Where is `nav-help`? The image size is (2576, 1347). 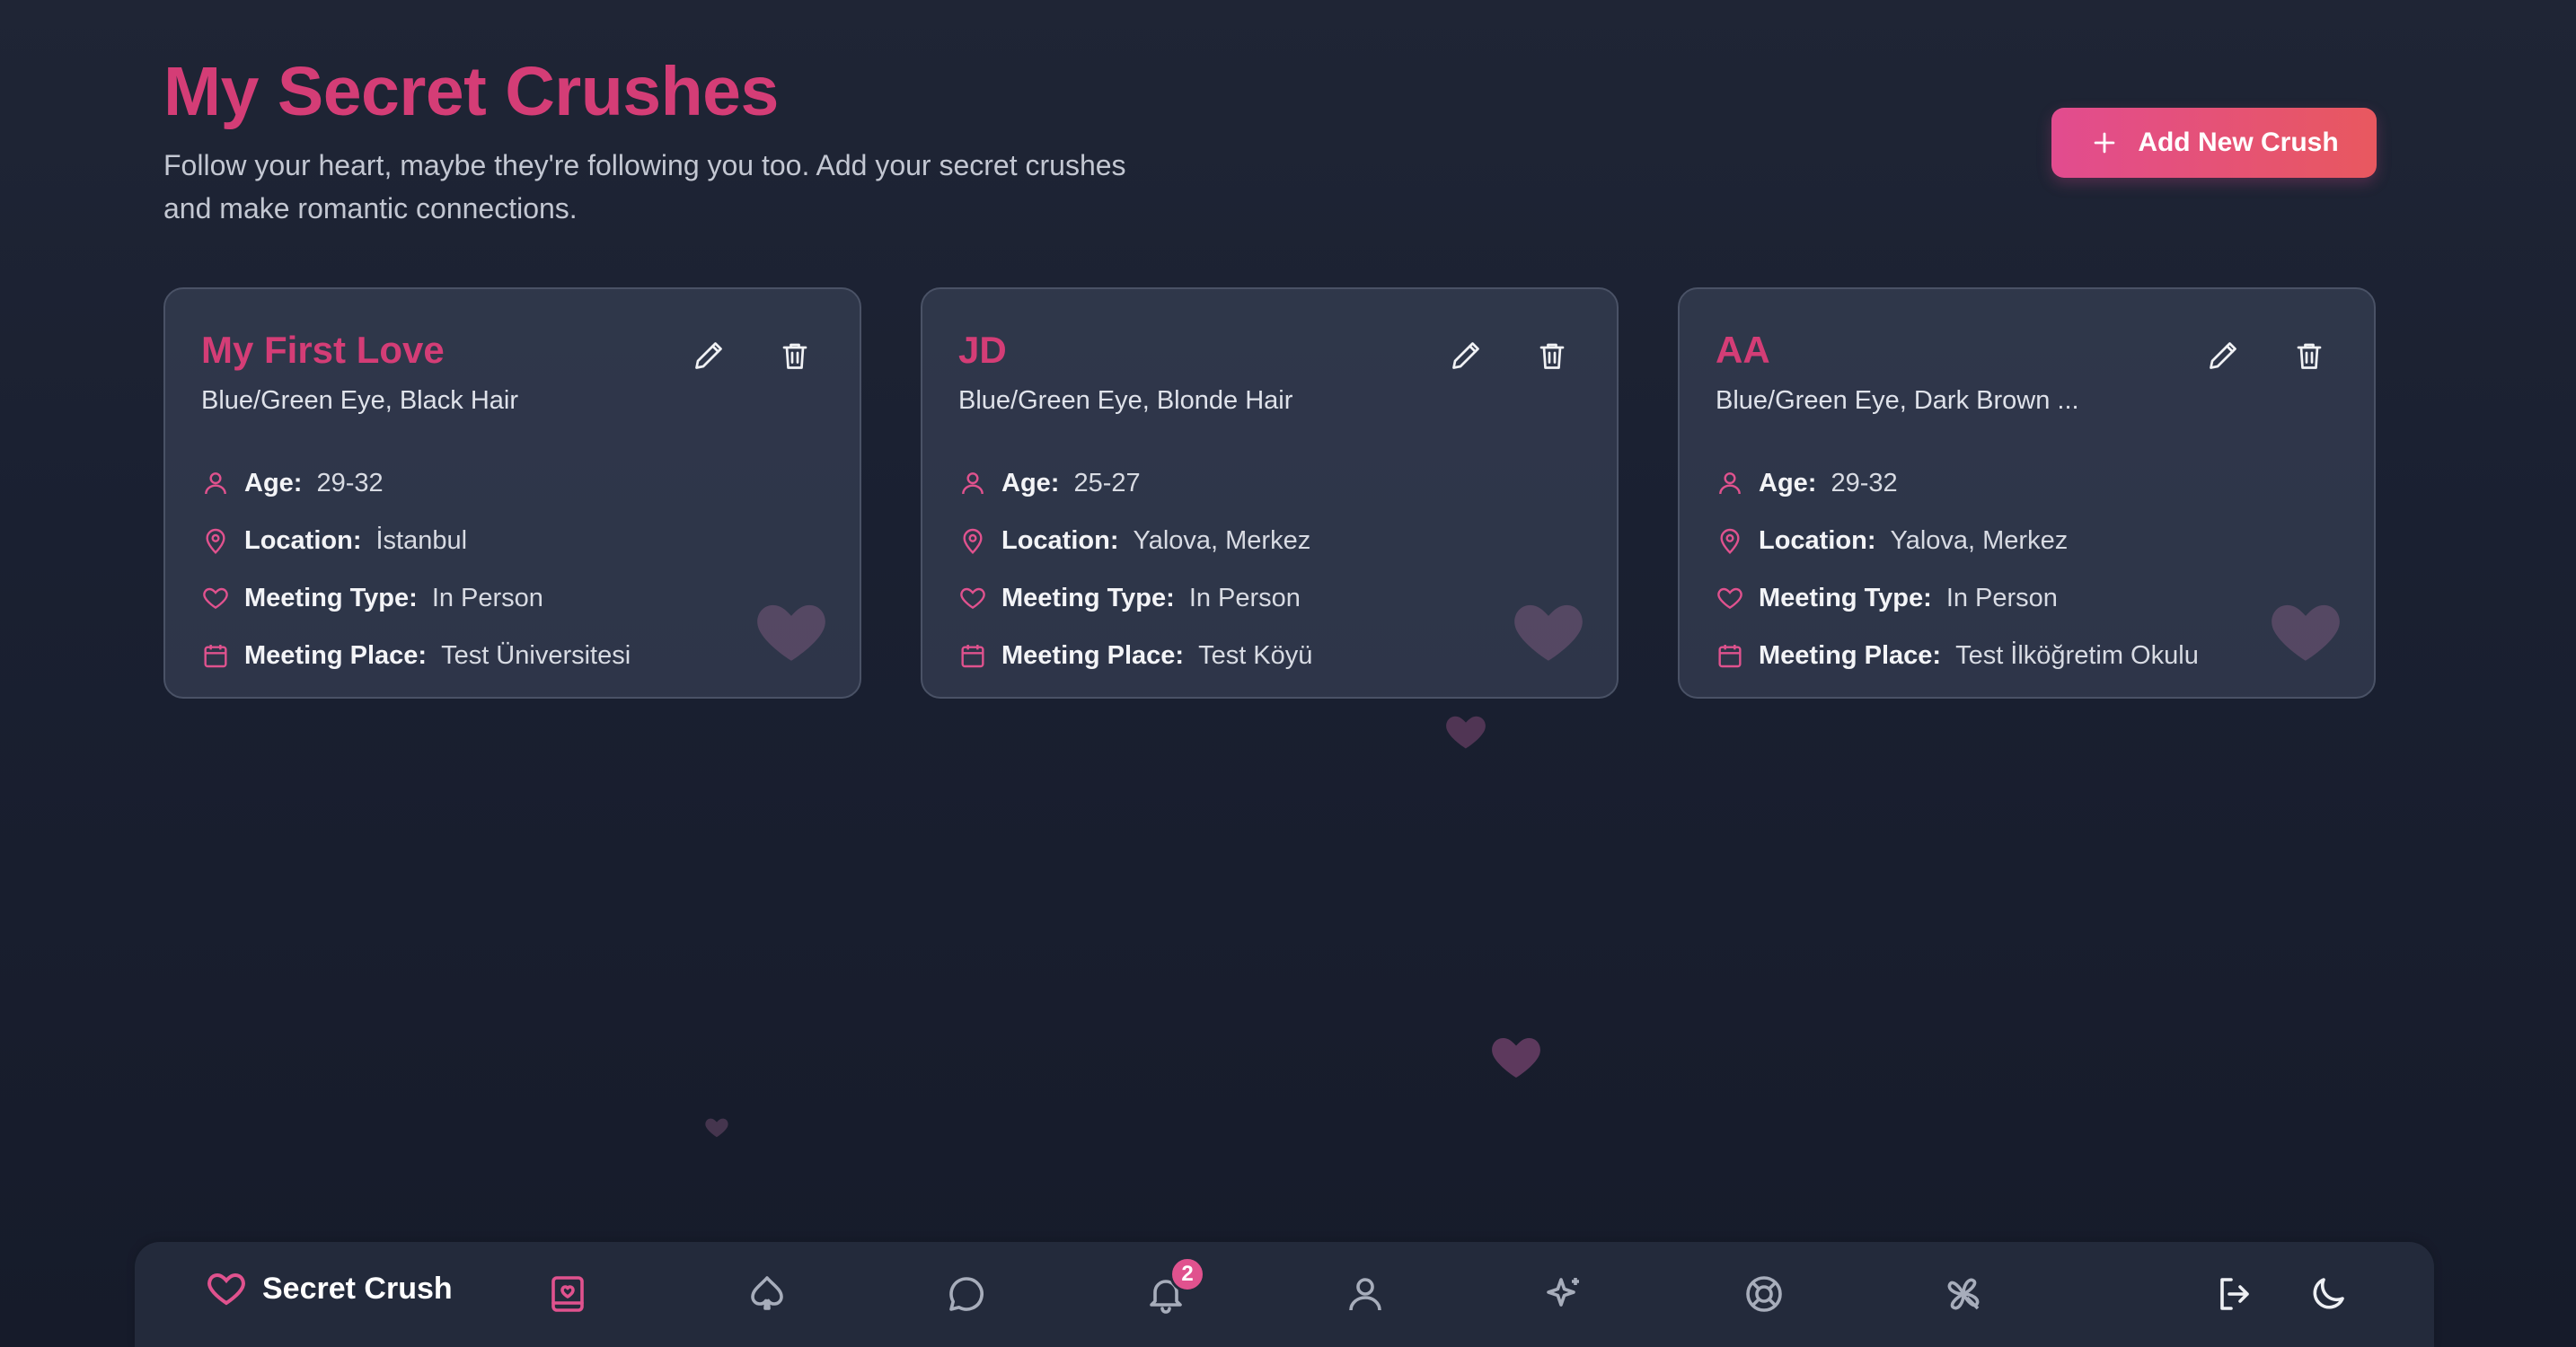
nav-help is located at coordinates (1764, 1294).